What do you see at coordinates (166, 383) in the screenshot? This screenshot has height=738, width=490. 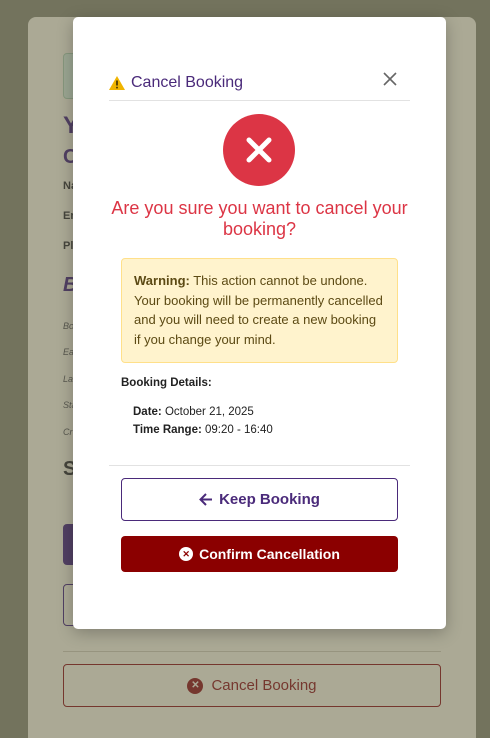 I see `booking-details-label: Booking Details:` at bounding box center [166, 383].